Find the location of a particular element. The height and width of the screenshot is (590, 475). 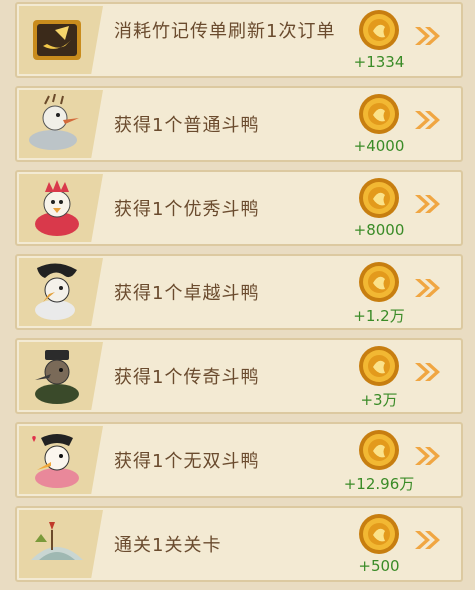

task-row: 通关1关关卡 +500 is located at coordinates (239, 544).